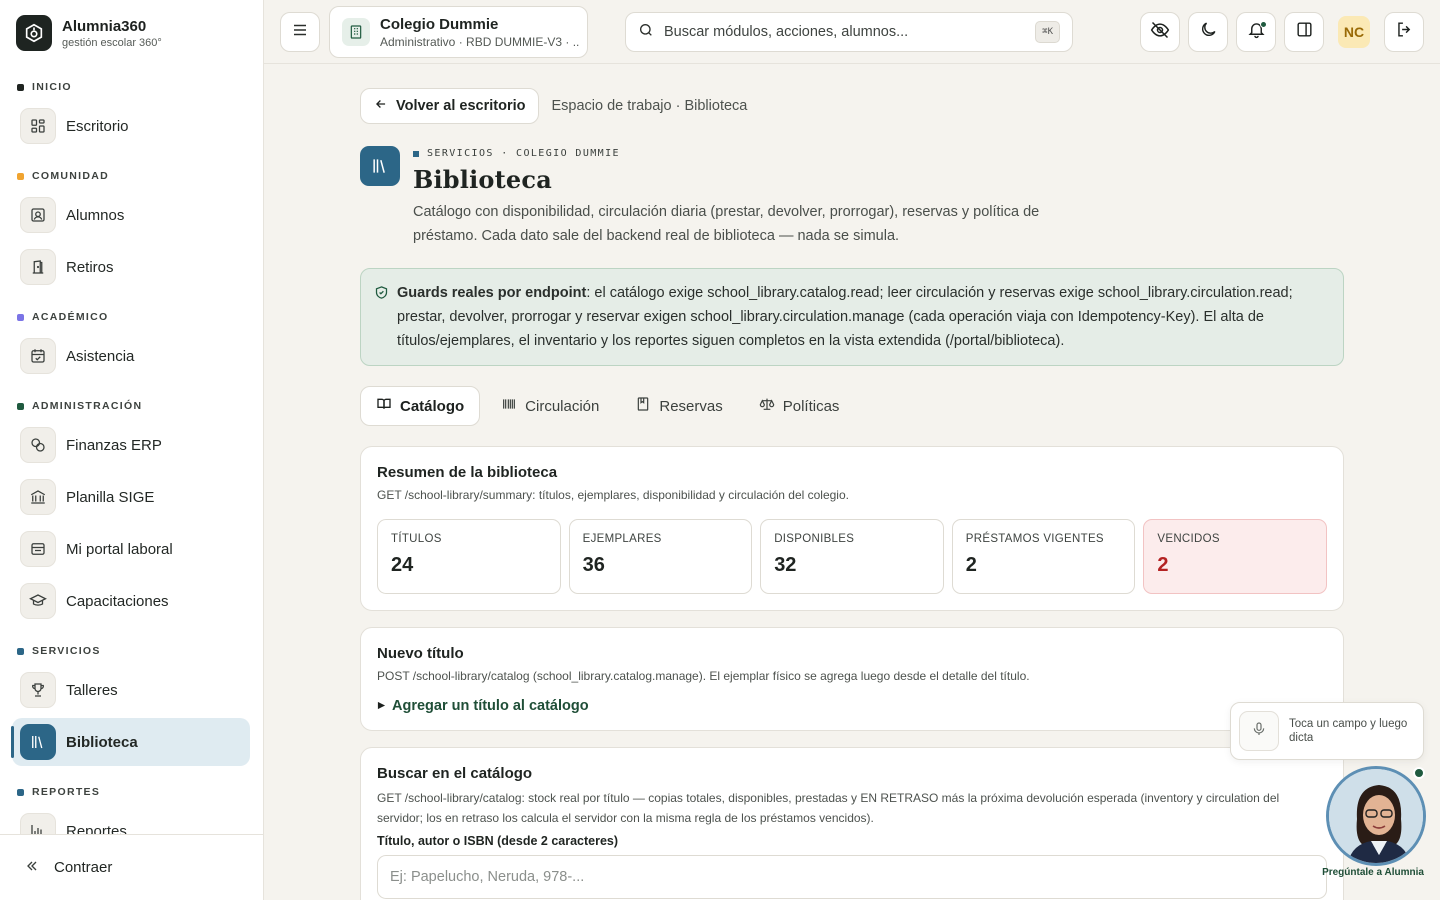 This screenshot has height=900, width=1440. What do you see at coordinates (1263, 24) in the screenshot?
I see `notification-dot` at bounding box center [1263, 24].